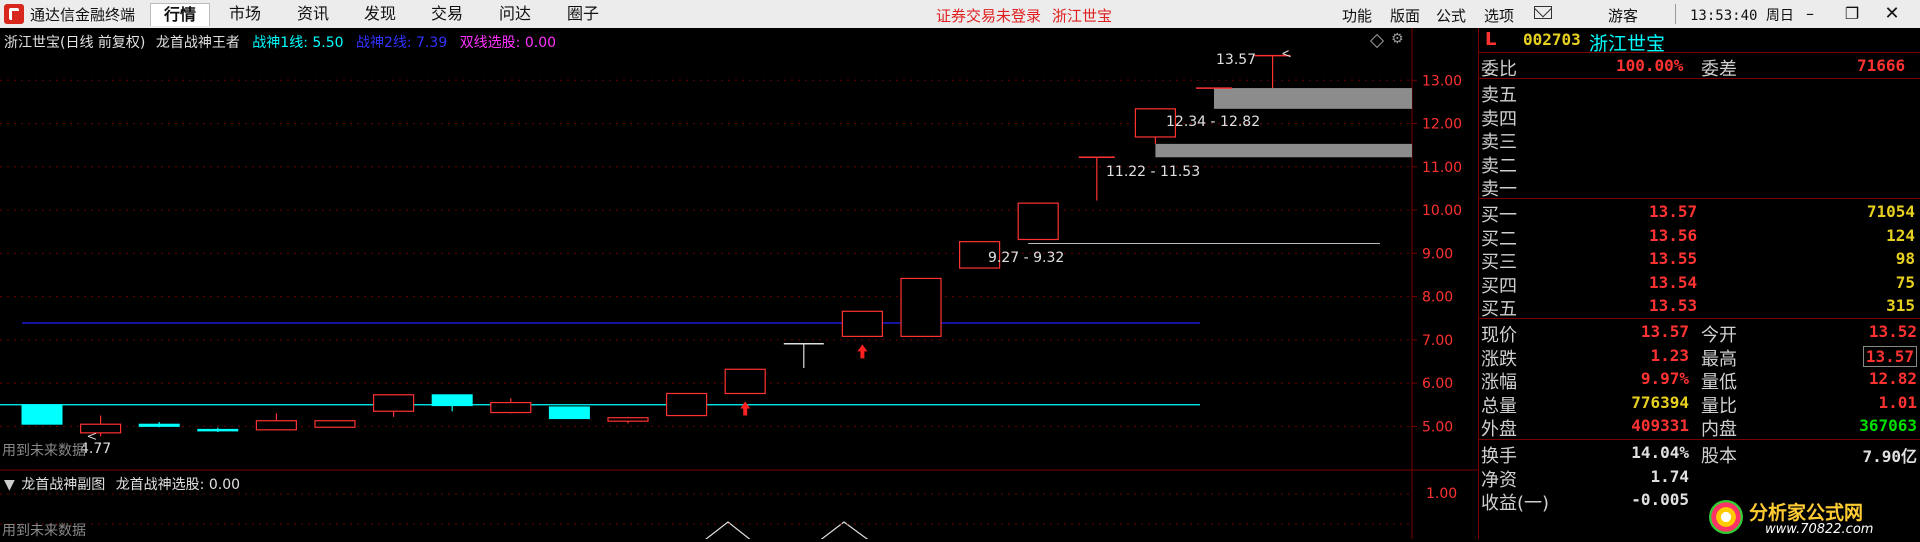  I want to click on price-axis-label: 13.00, so click(1442, 81).